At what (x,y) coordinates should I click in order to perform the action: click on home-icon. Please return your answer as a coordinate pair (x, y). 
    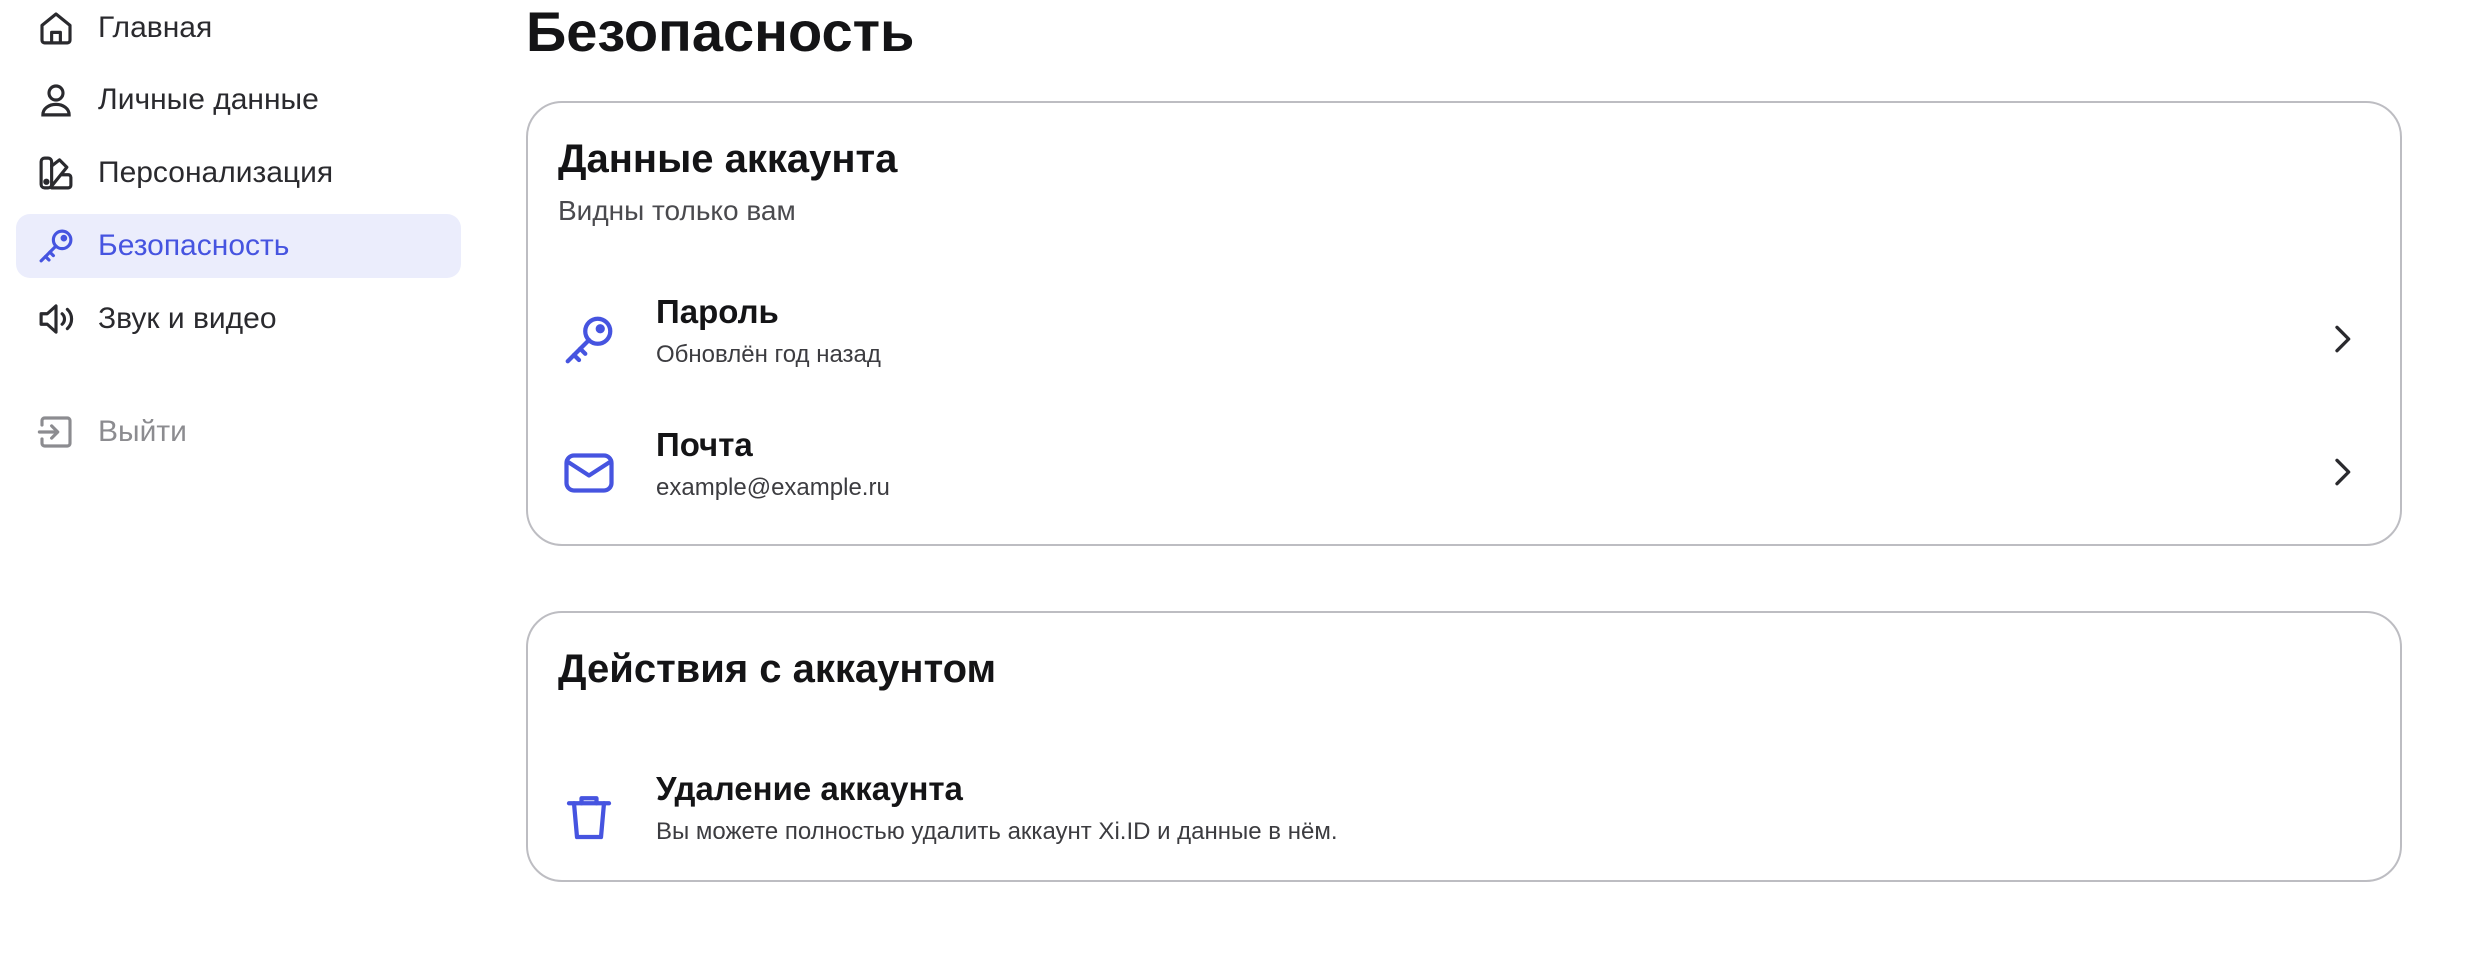
    Looking at the image, I should click on (56, 28).